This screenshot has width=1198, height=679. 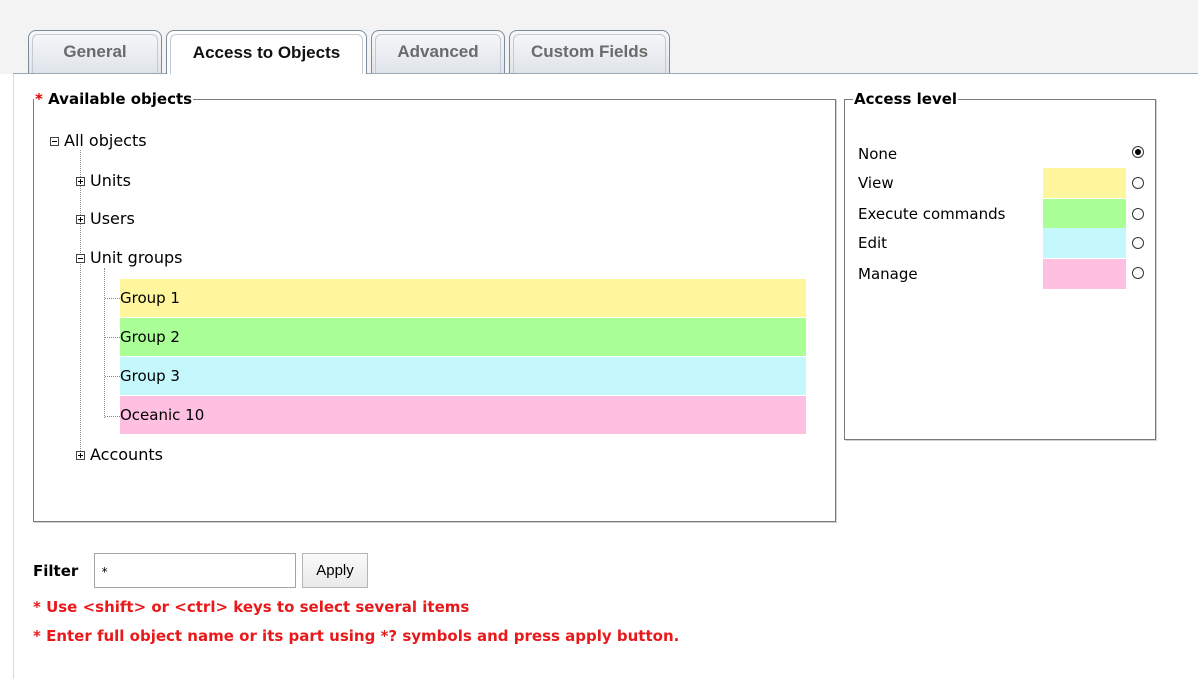 I want to click on tree-item-group-1: Group 1, so click(x=463, y=298).